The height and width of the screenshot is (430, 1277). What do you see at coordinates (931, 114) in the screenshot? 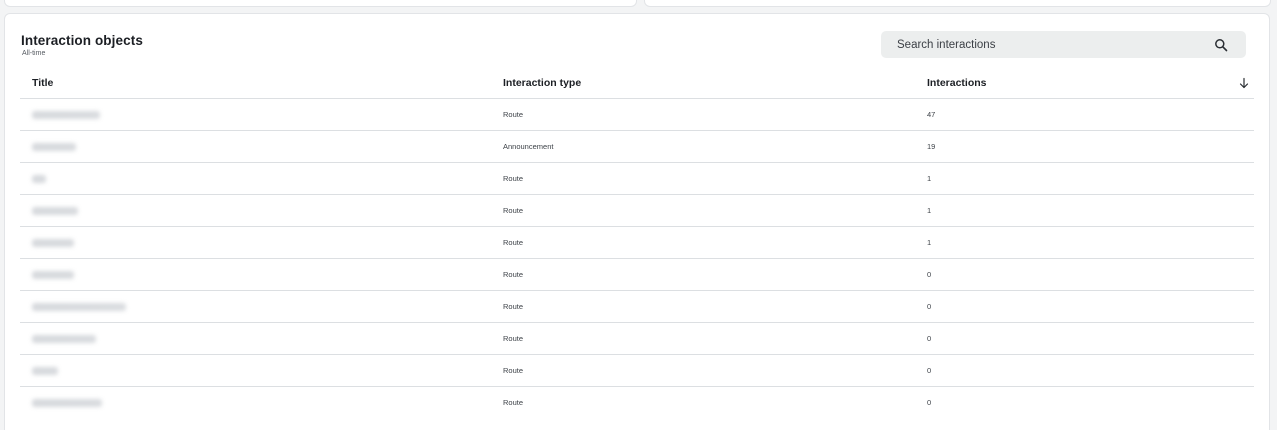
I see `interactions-count-cell: 47` at bounding box center [931, 114].